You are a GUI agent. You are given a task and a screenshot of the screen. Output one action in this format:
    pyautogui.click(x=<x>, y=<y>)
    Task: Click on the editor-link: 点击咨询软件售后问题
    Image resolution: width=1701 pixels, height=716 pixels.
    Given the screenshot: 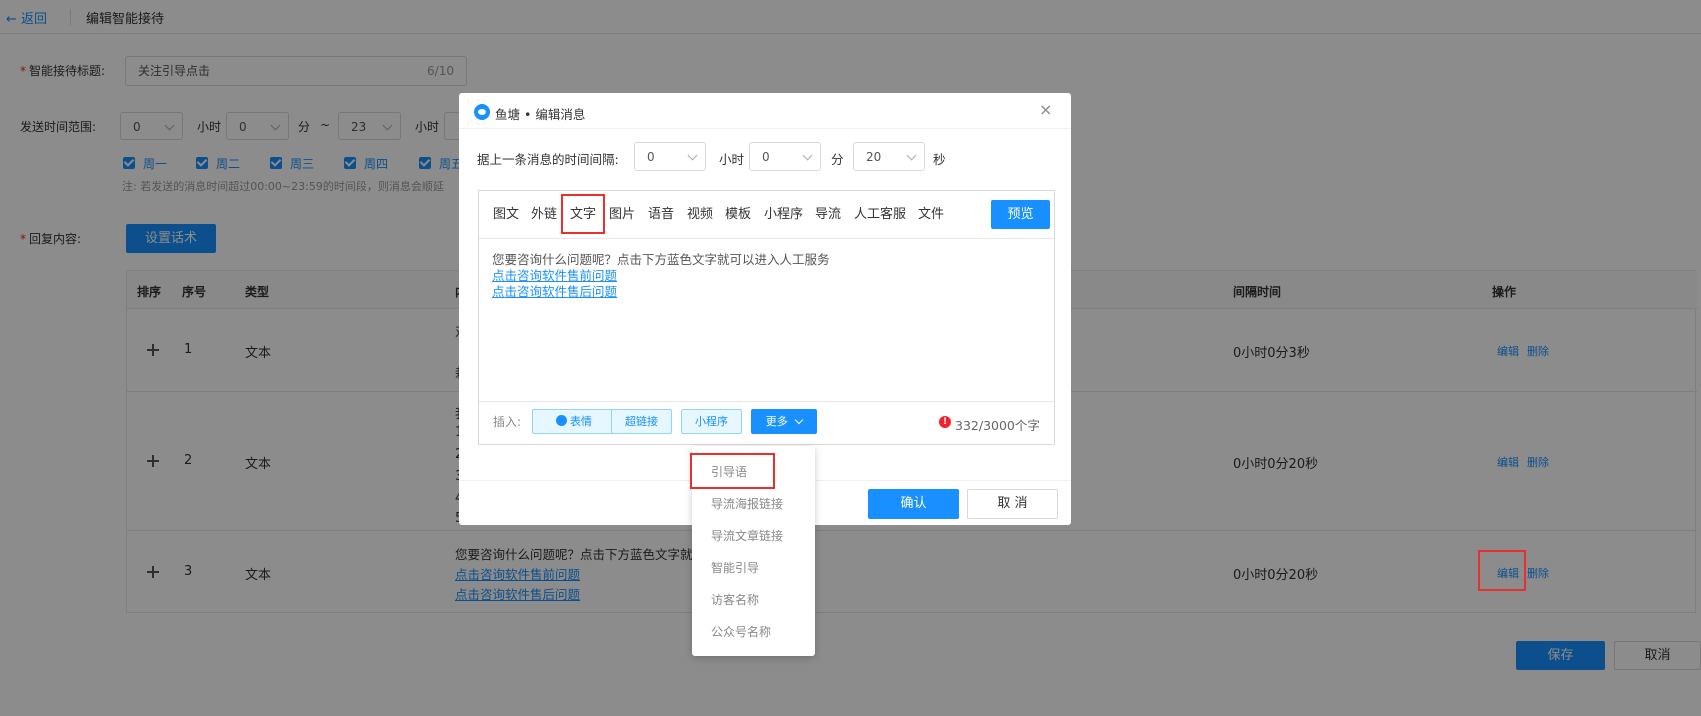 What is the action you would take?
    pyautogui.click(x=554, y=290)
    